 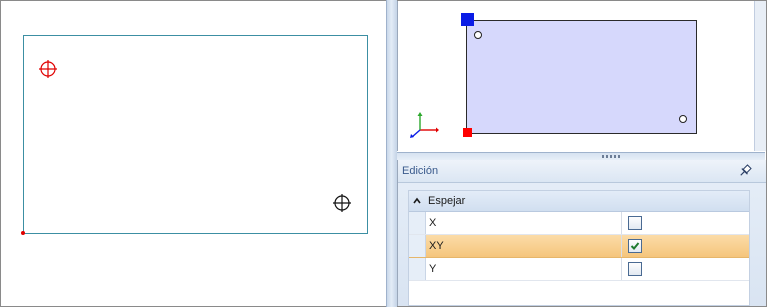 I want to click on chevron-up-icon, so click(x=417, y=201).